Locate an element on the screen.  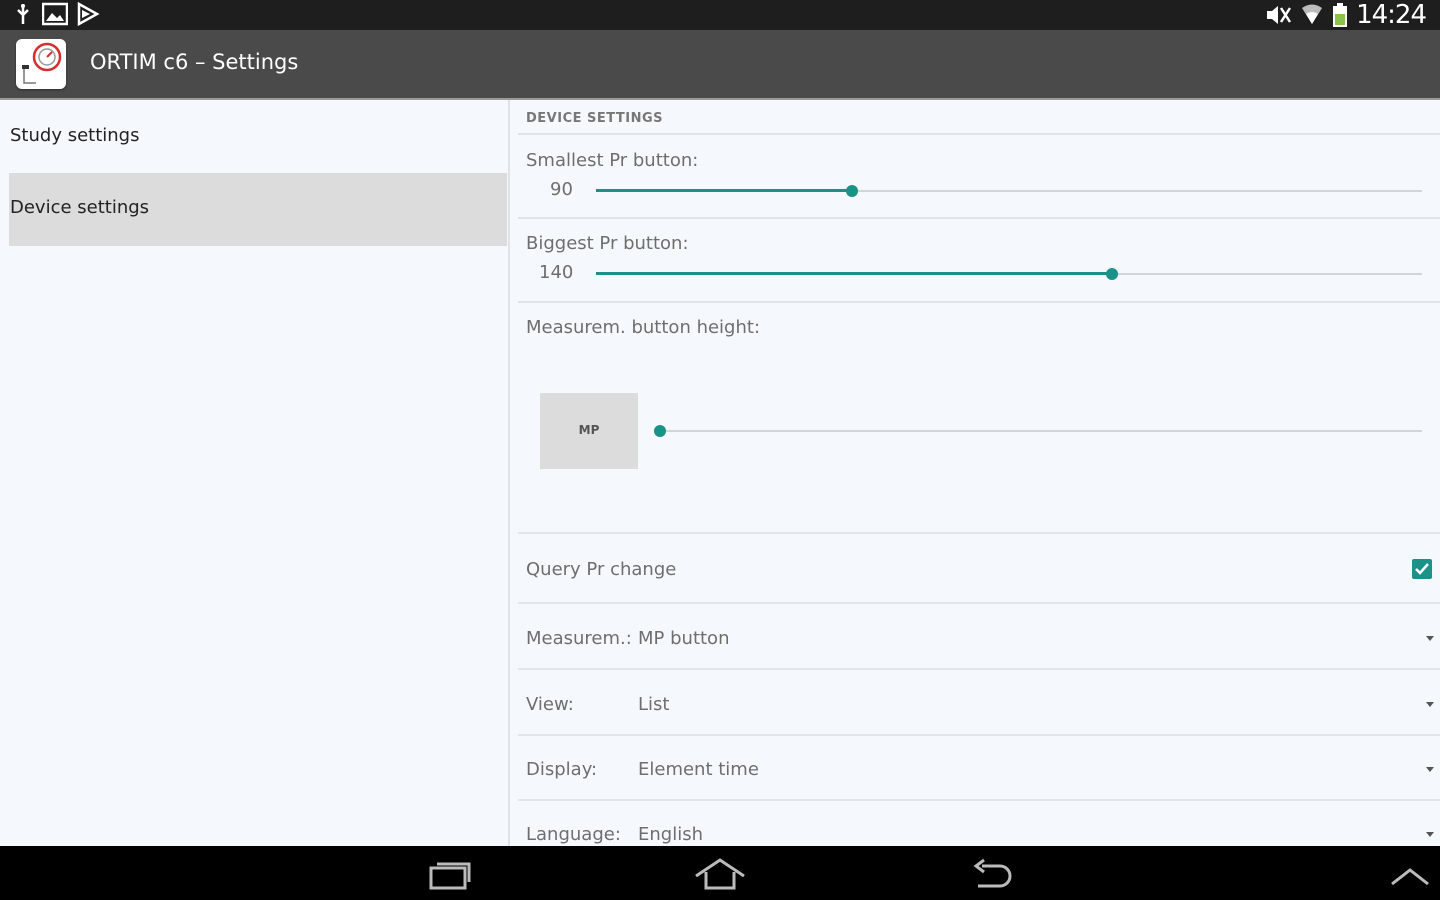
view-dropdown: View: List is located at coordinates (979, 702).